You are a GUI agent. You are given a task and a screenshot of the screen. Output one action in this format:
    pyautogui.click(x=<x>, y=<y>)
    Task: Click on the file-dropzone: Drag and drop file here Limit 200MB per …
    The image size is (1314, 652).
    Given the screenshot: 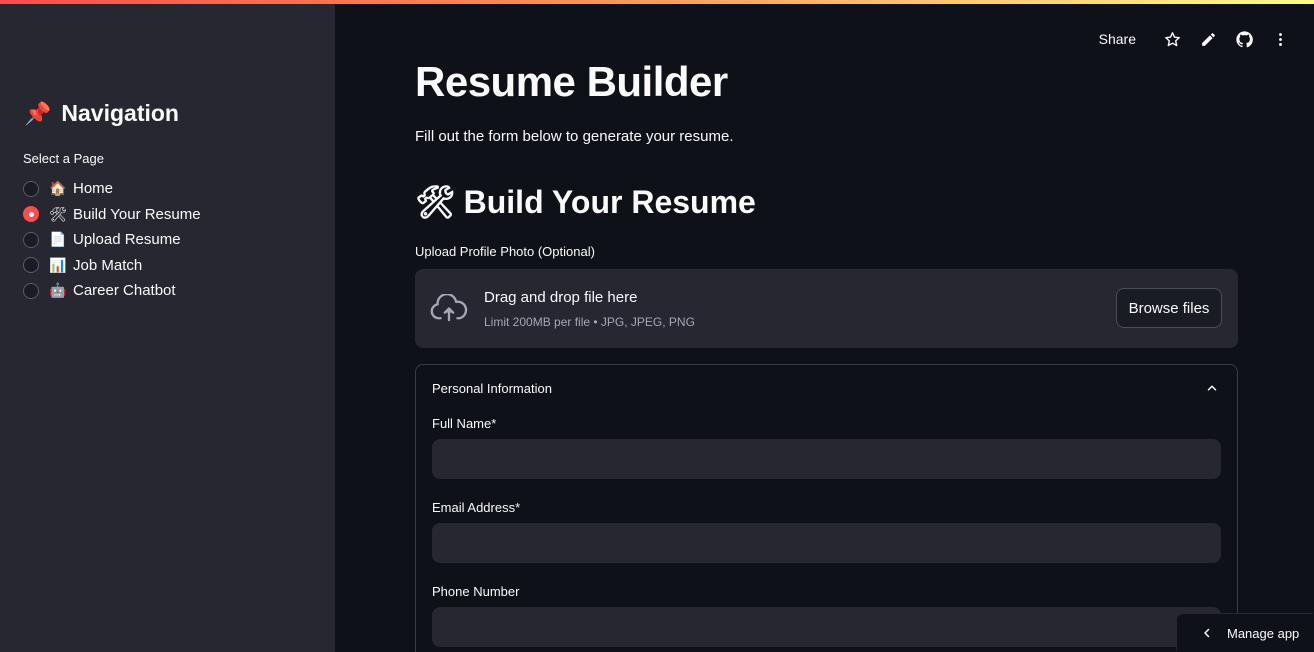 What is the action you would take?
    pyautogui.click(x=826, y=308)
    